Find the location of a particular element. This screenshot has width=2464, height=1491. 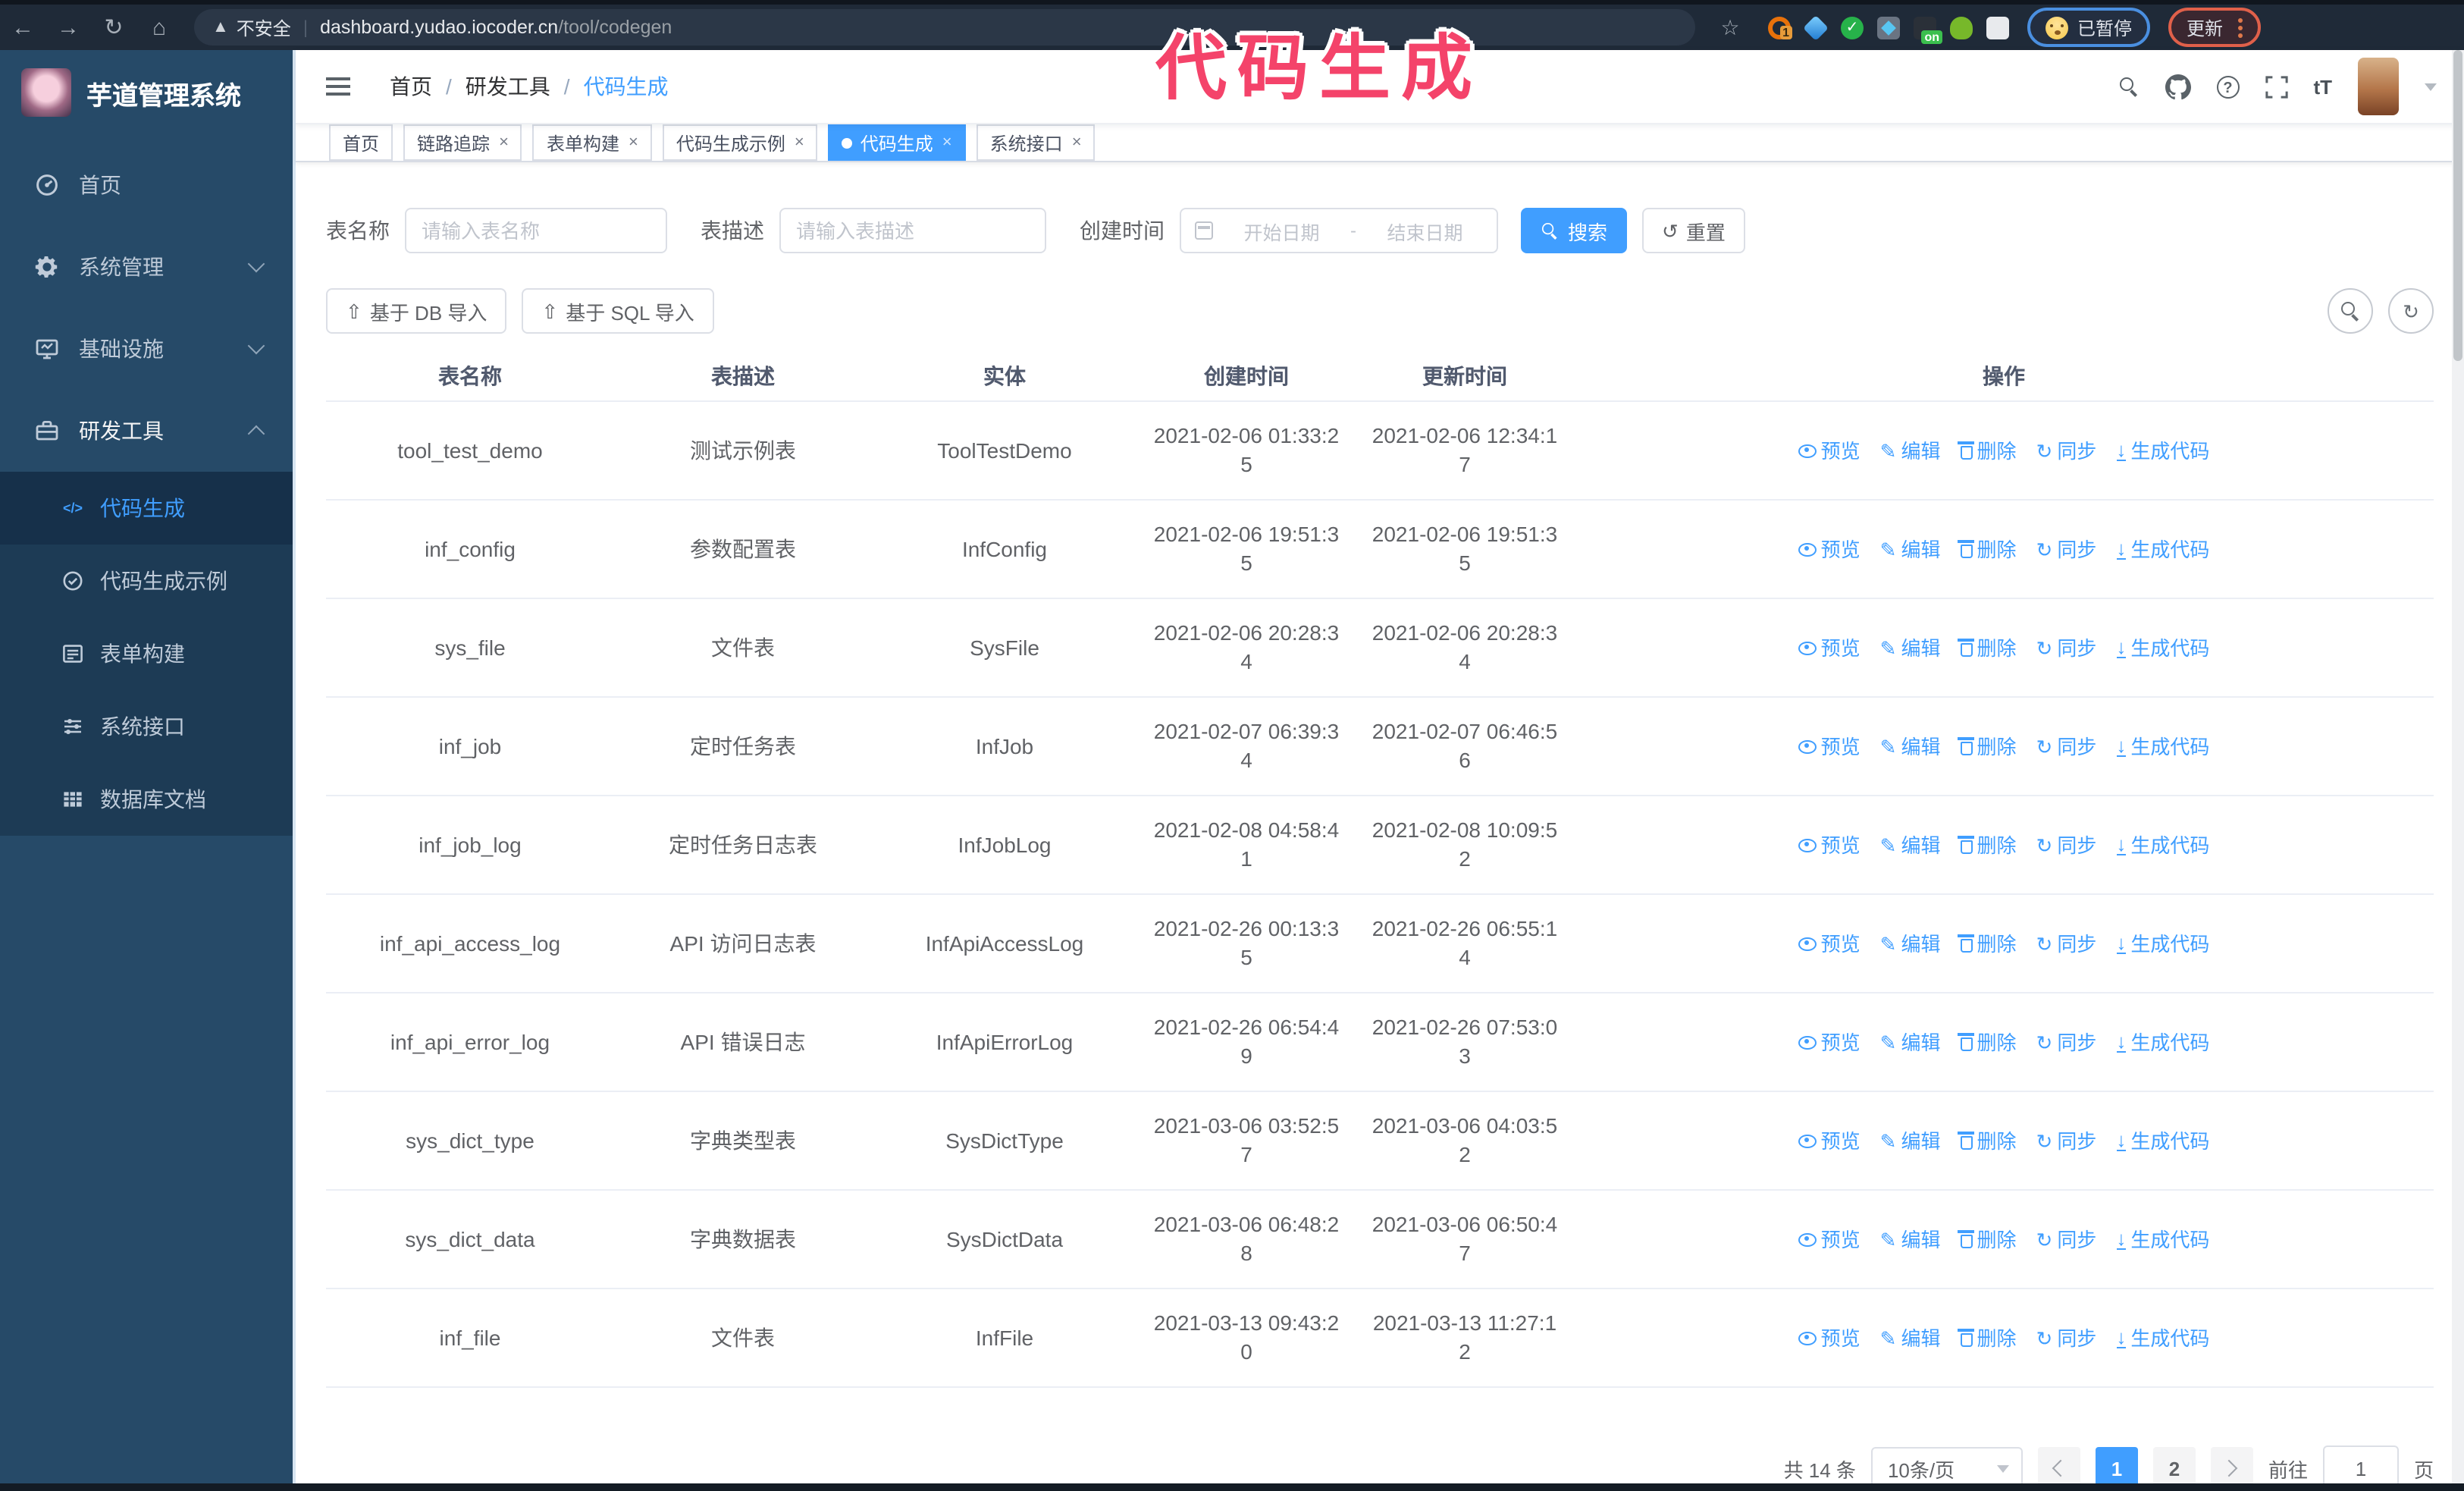

window-scrollbar is located at coordinates (2458, 766).